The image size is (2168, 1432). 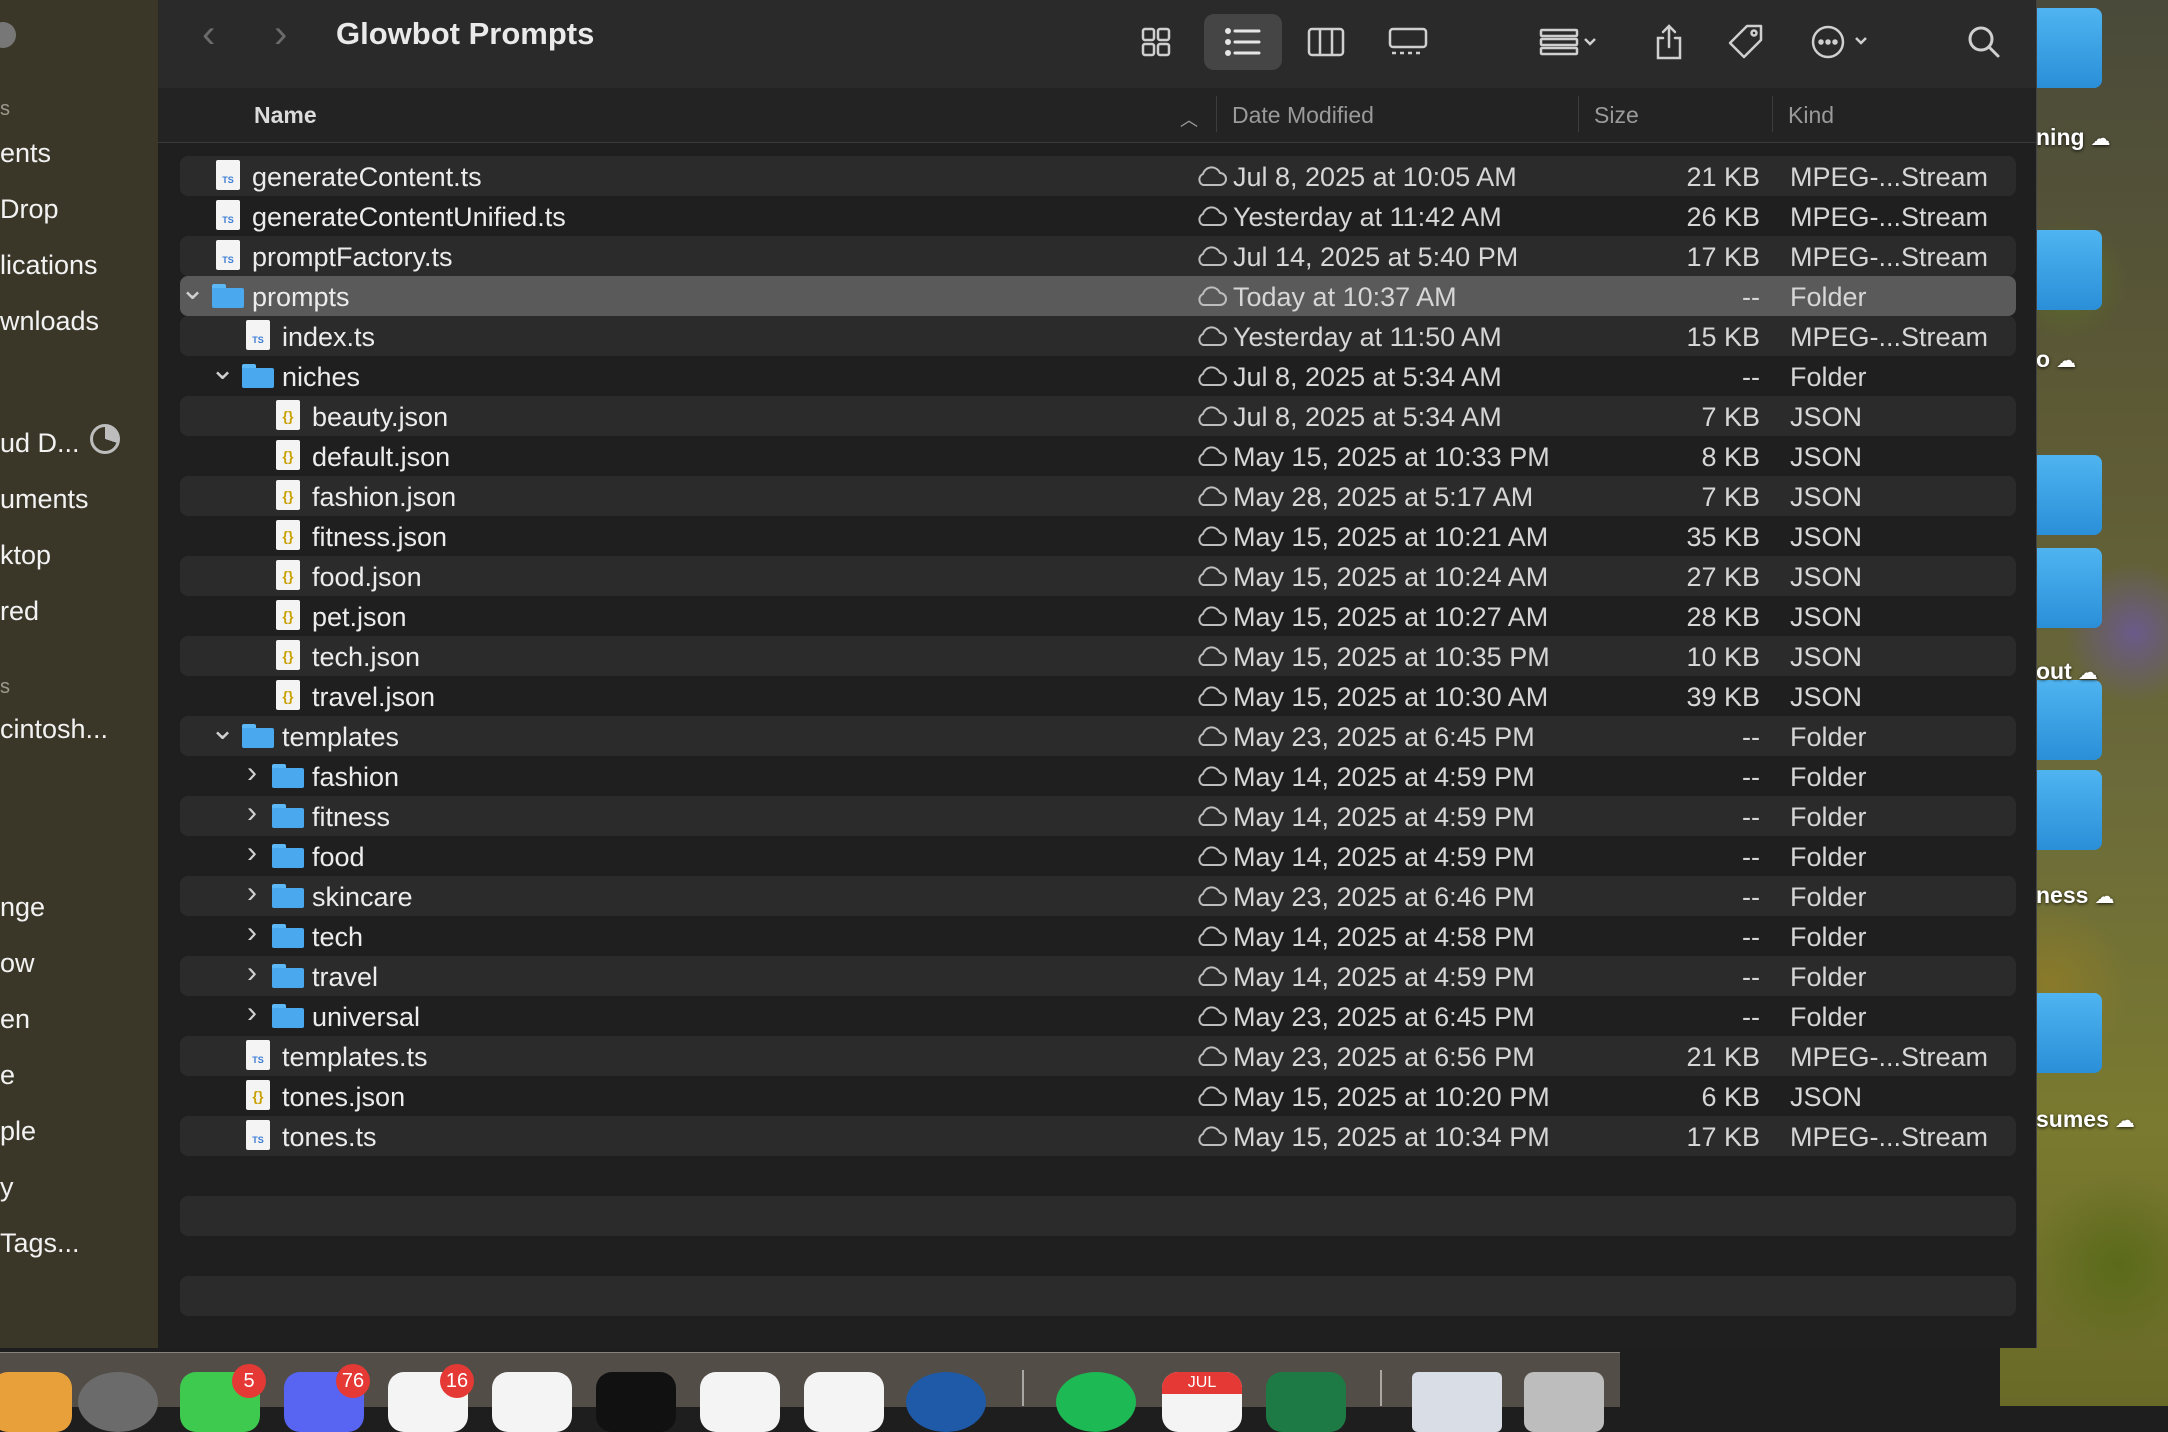 What do you see at coordinates (2073, 137) in the screenshot?
I see `desktop-label: ning ☁` at bounding box center [2073, 137].